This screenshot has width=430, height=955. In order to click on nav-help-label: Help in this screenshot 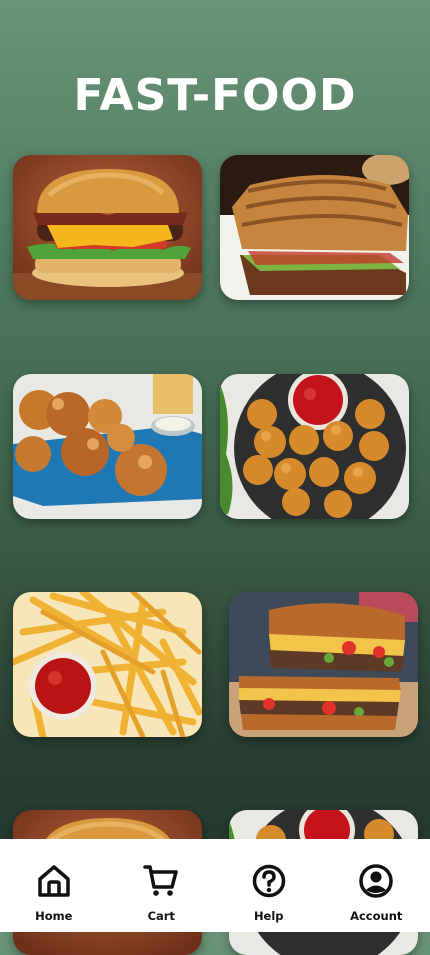, I will do `click(268, 916)`.